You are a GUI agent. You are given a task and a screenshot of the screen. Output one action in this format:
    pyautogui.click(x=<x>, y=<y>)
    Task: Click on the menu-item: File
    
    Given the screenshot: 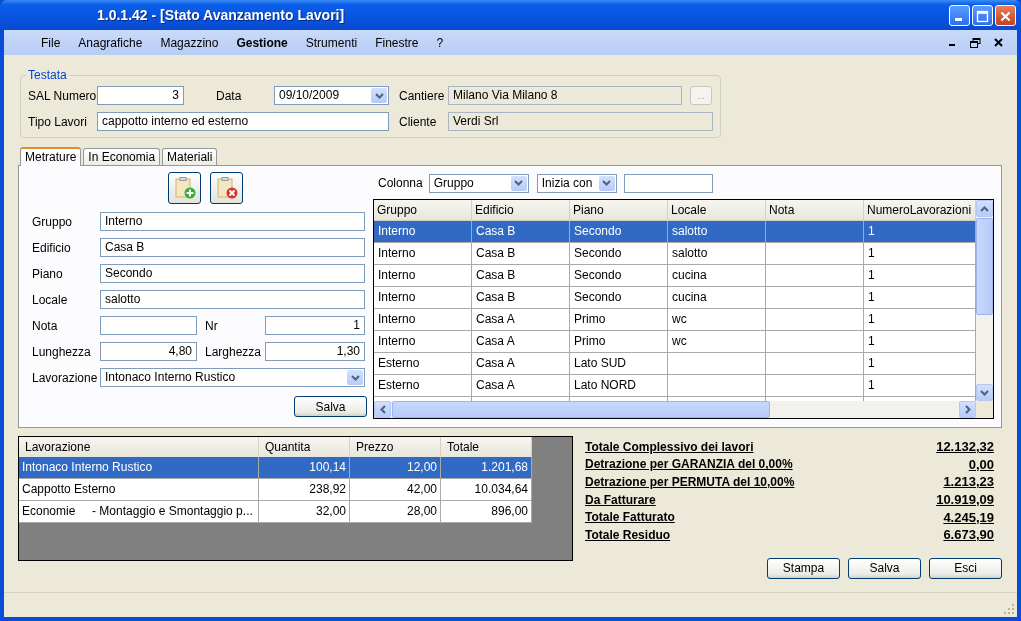 What is the action you would take?
    pyautogui.click(x=51, y=42)
    